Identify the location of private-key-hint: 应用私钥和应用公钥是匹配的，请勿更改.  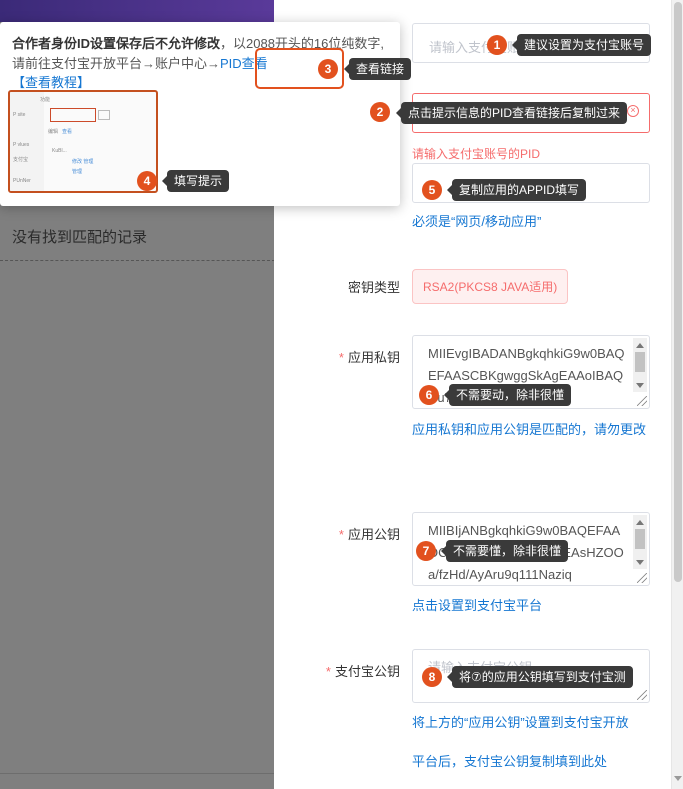
(529, 429).